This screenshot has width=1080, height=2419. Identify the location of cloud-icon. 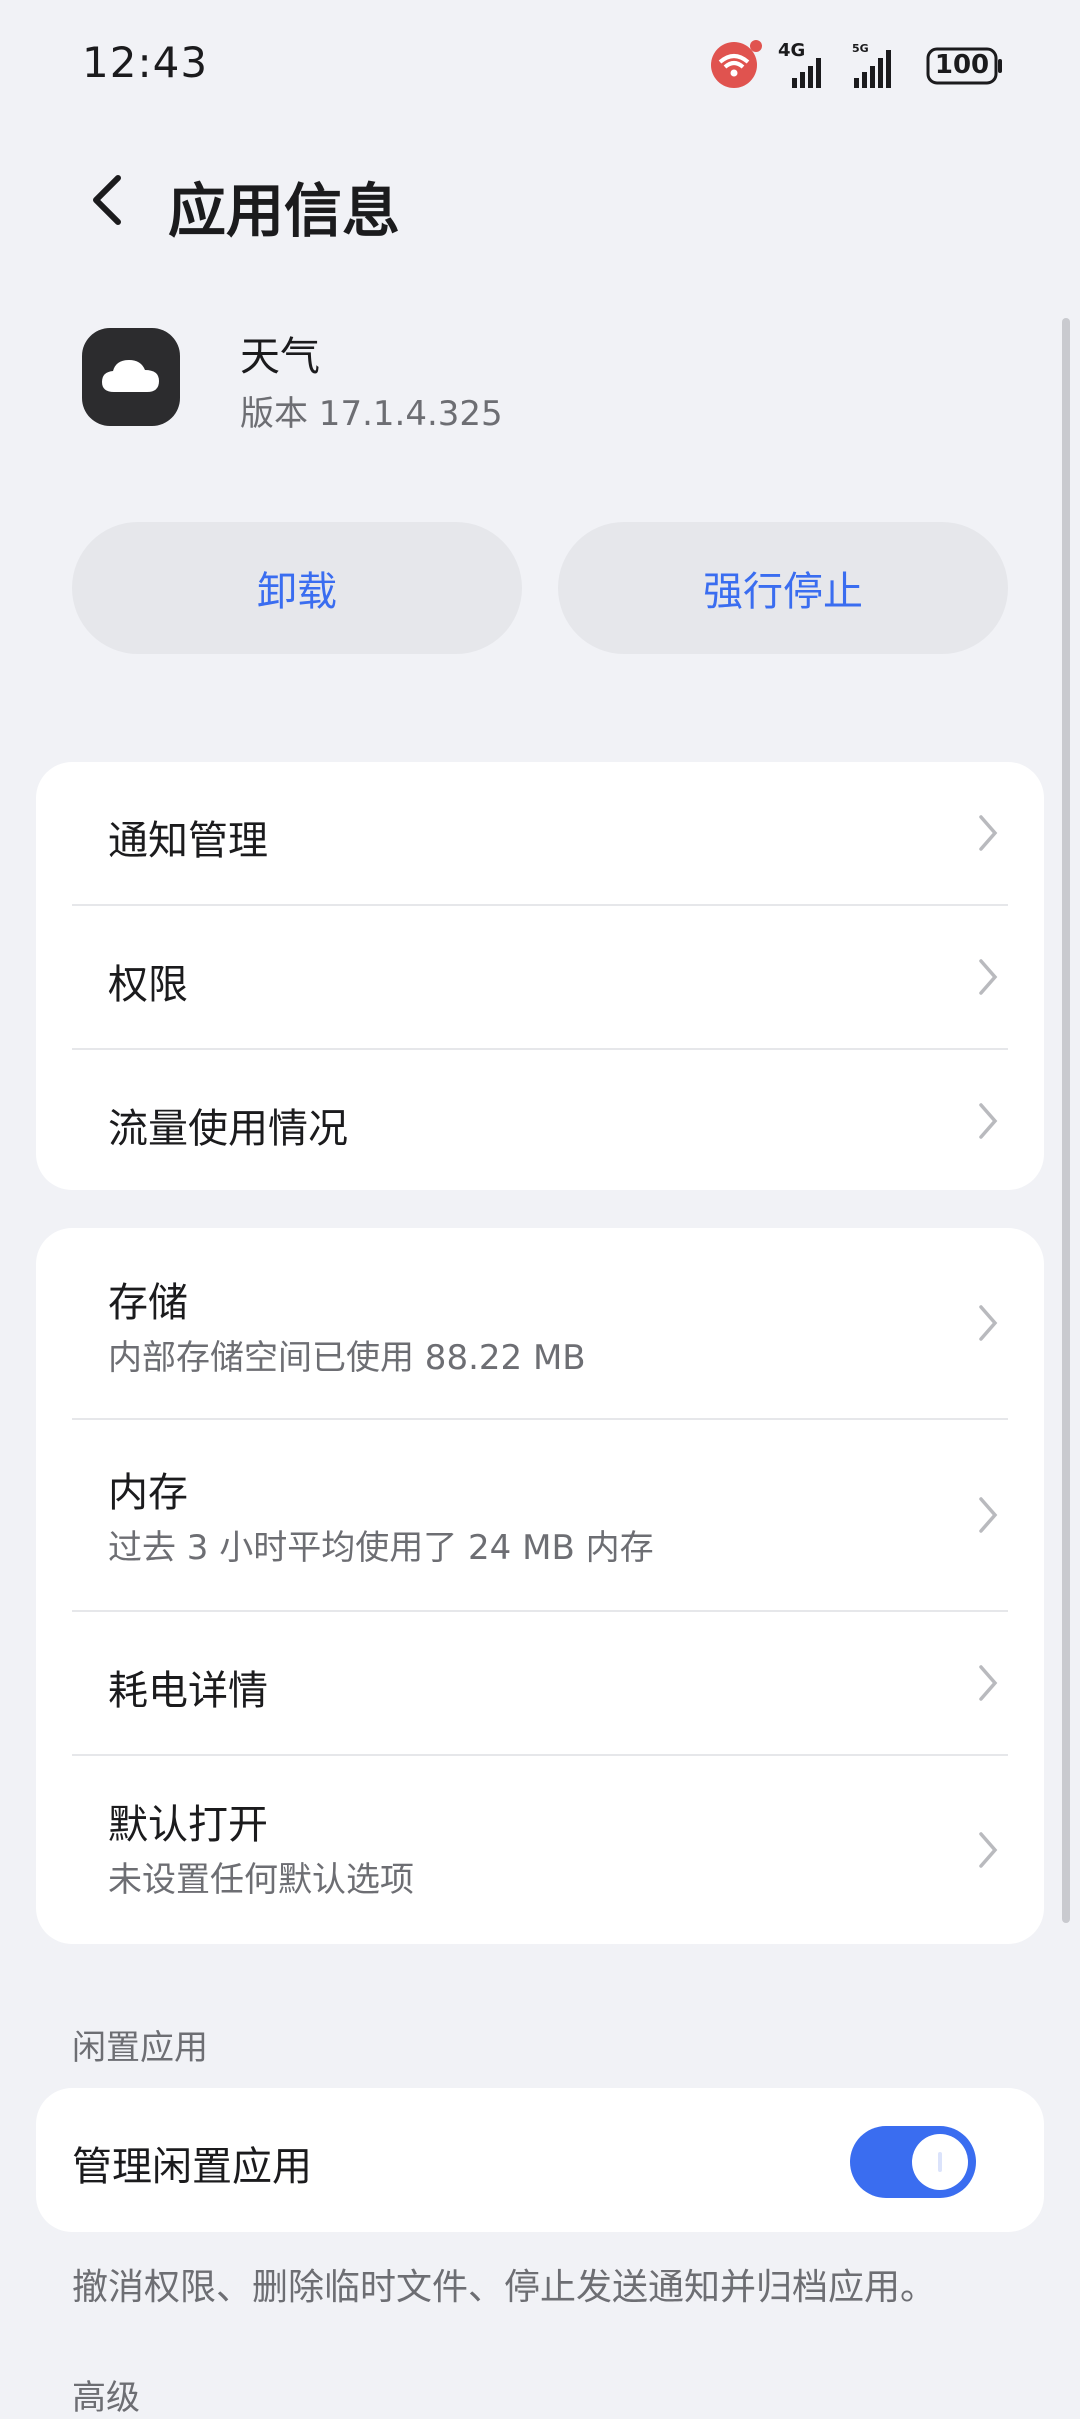
(130, 376).